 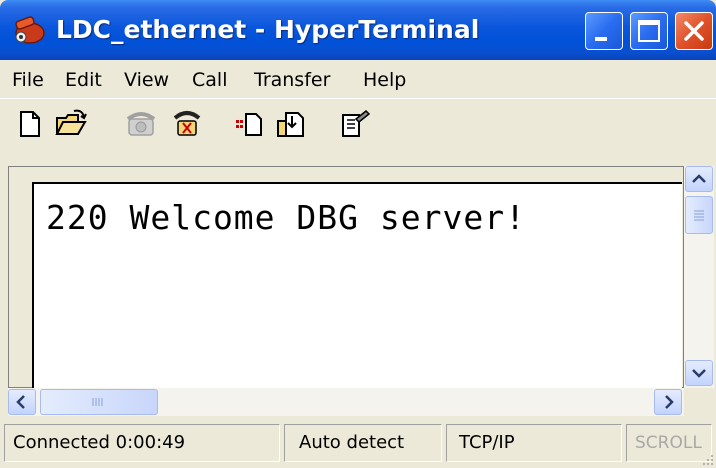 I want to click on open-folder-icon, so click(x=71, y=124).